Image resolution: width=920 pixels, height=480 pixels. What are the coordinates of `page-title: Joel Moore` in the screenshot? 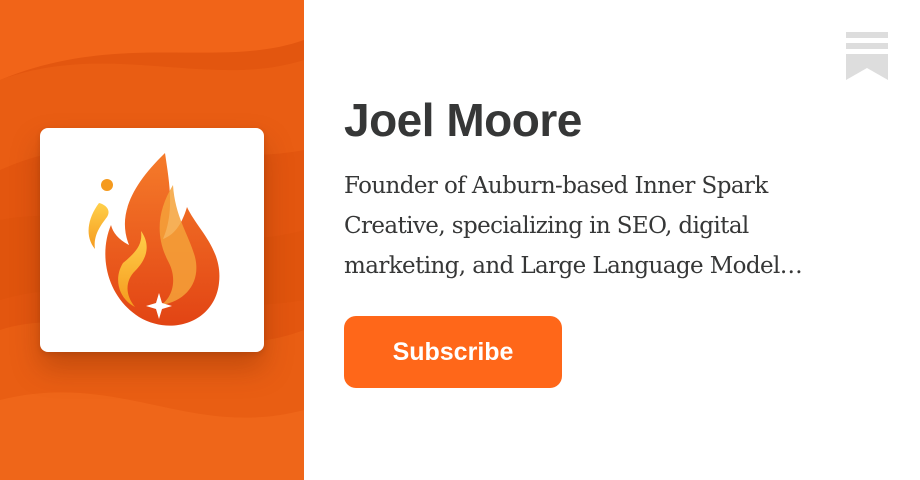 It's located at (463, 120).